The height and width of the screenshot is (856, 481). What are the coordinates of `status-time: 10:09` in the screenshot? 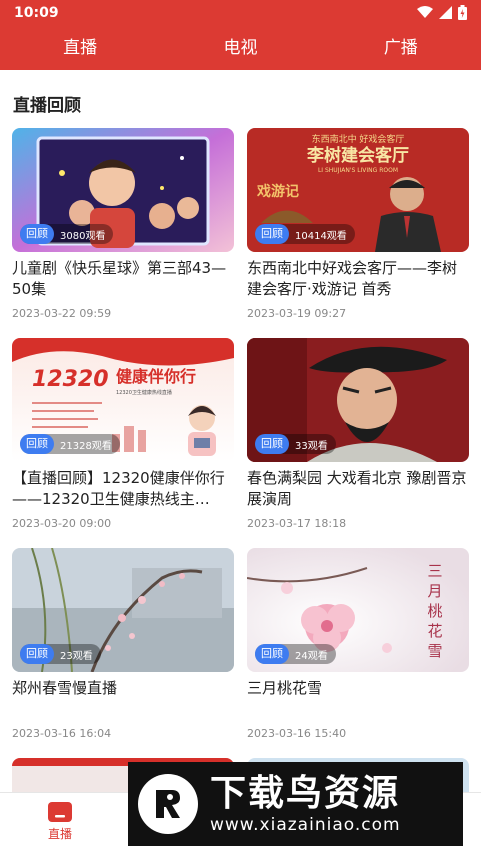 It's located at (36, 13).